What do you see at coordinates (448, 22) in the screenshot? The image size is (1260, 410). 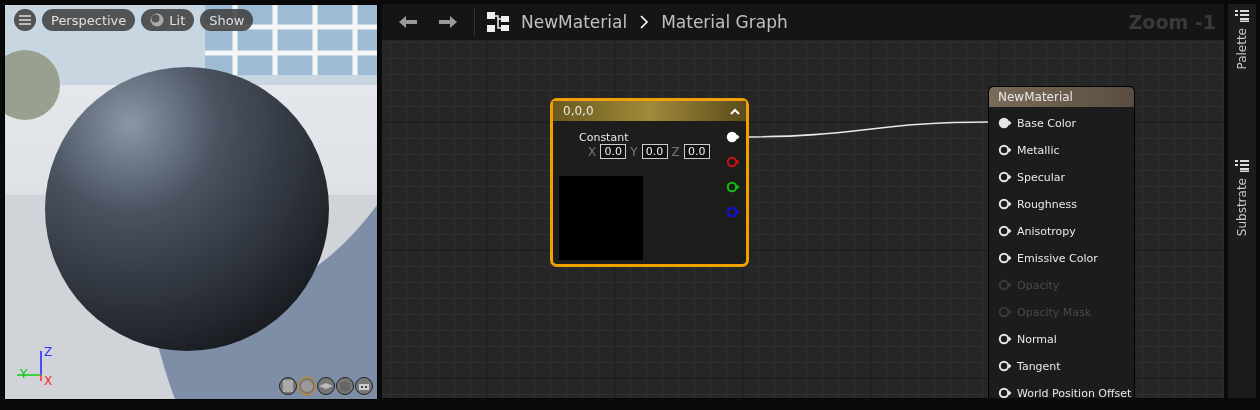 I see `forward-arrow-icon` at bounding box center [448, 22].